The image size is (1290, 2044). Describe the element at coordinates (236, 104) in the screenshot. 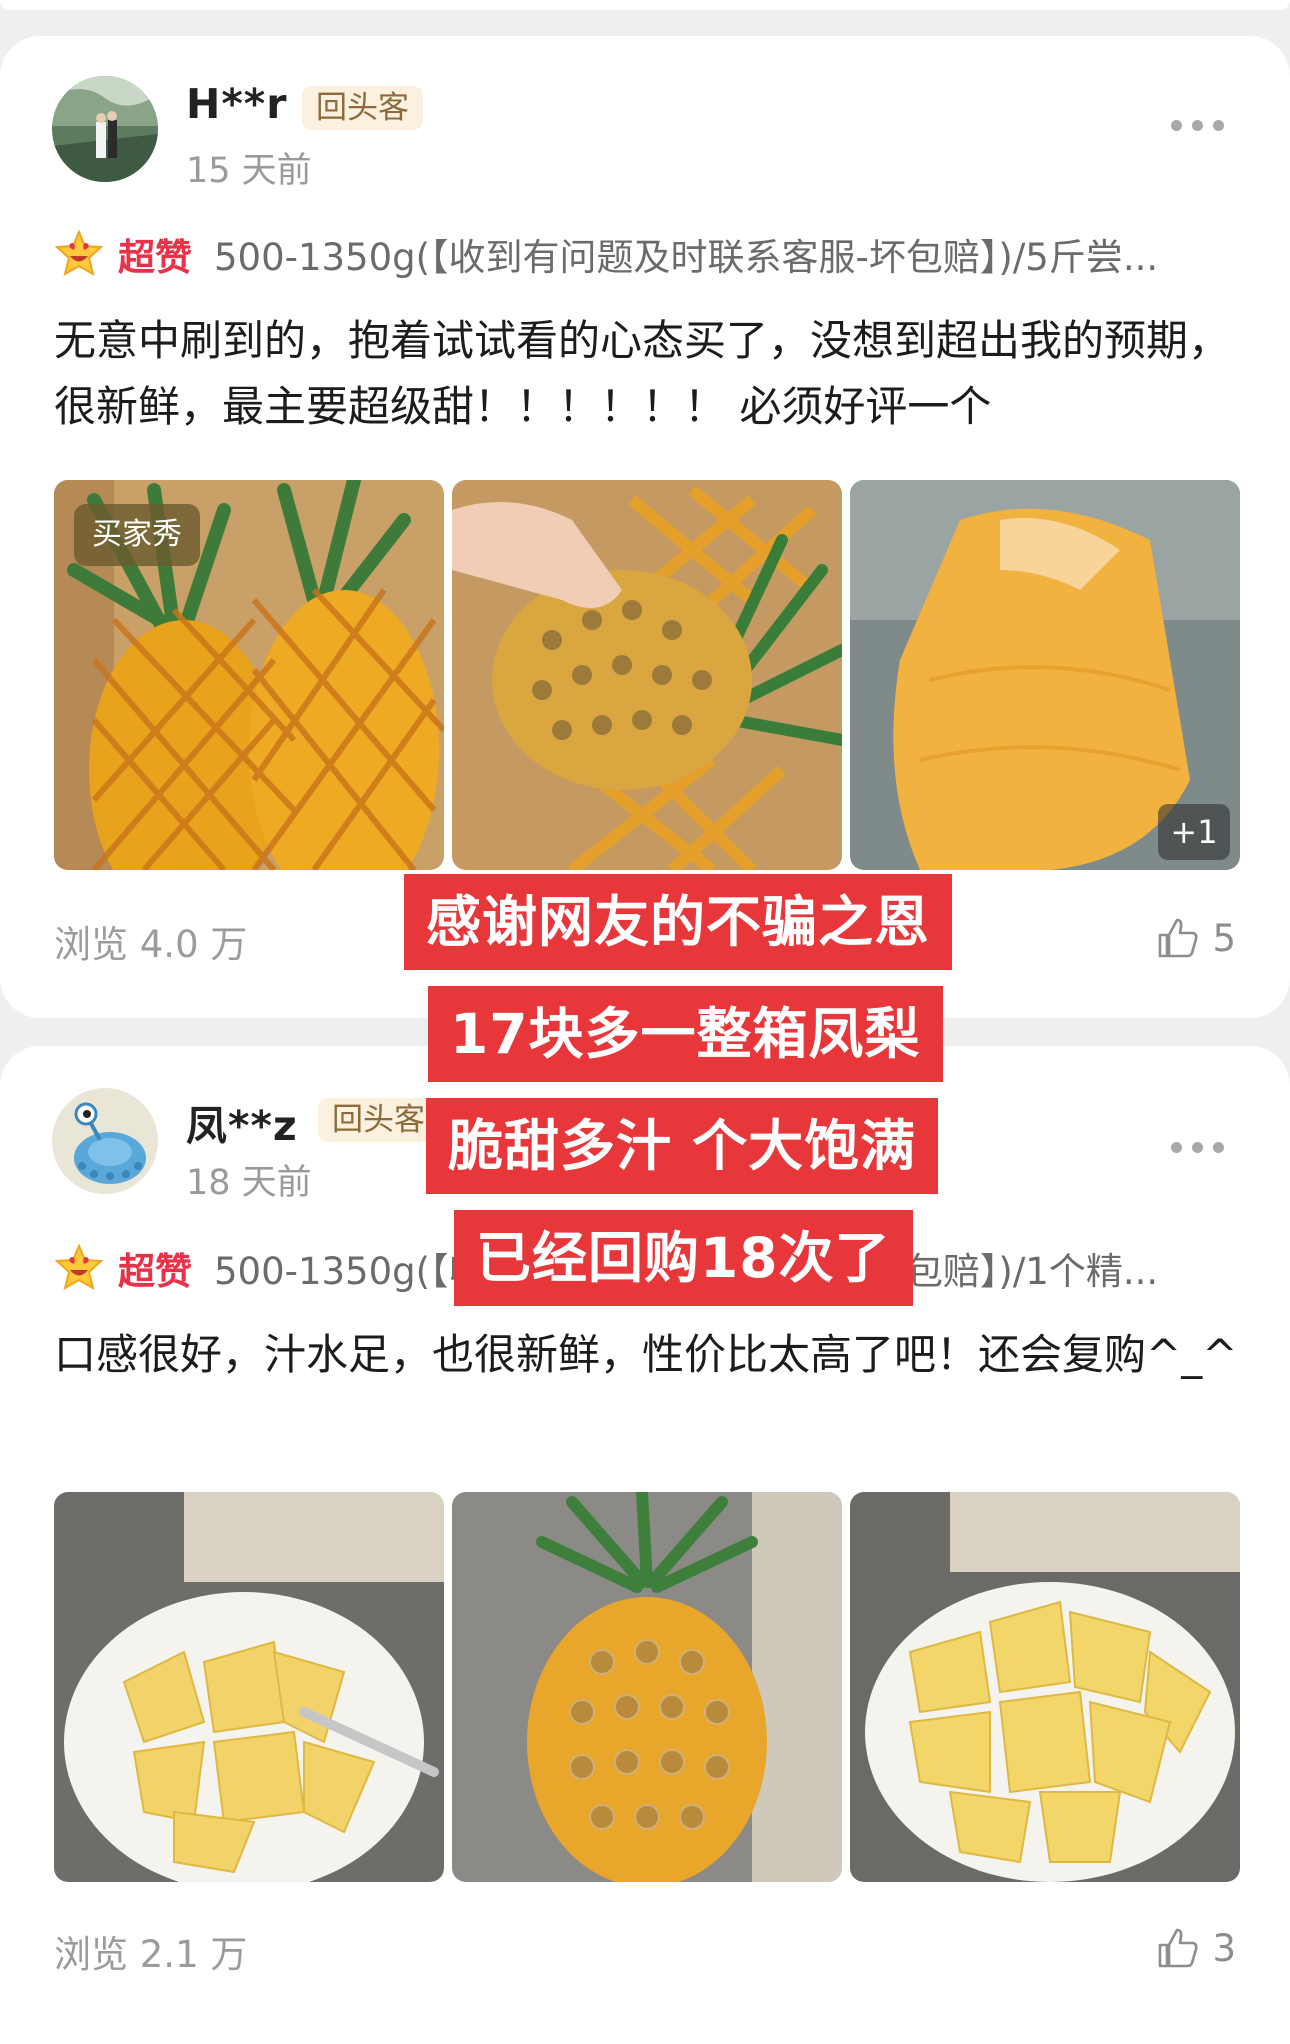

I see `username: H**r` at that location.